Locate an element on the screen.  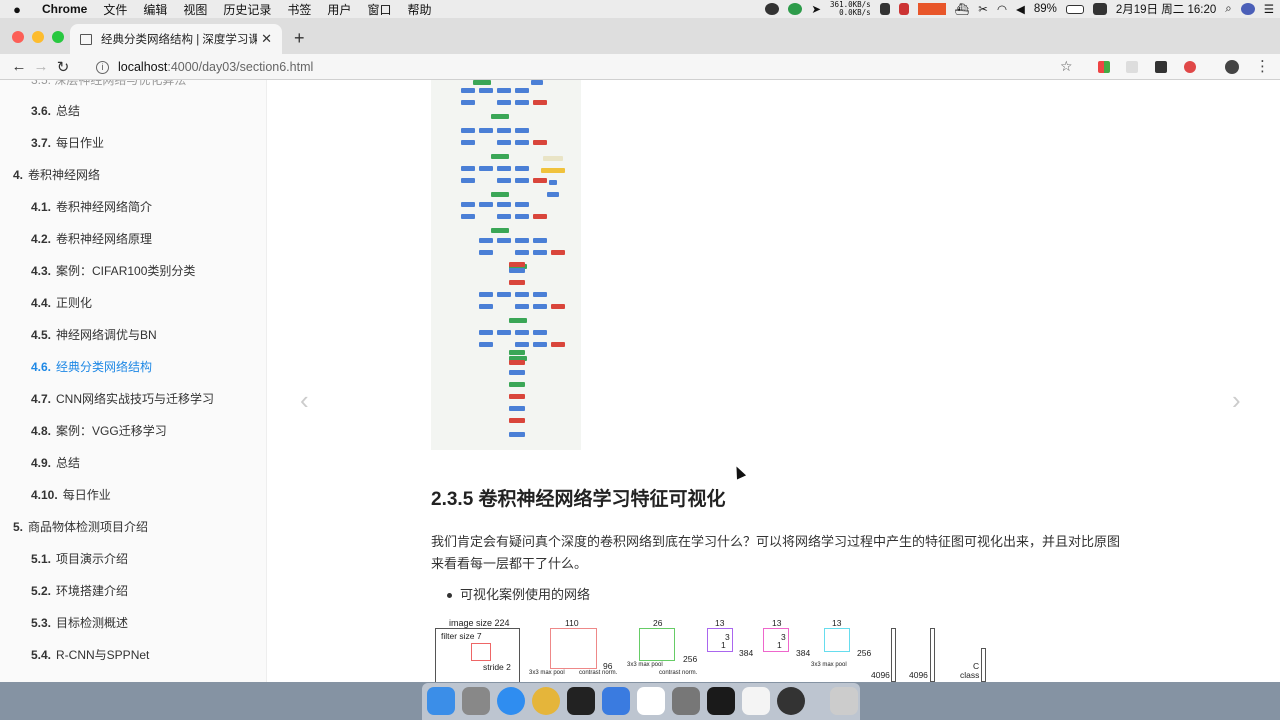
minimize-window-button is located at coordinates (38, 37).